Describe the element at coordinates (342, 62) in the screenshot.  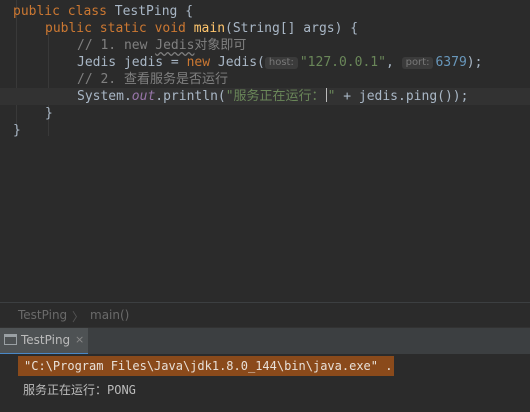
I see `string-literal: "127.0.0.1"` at that location.